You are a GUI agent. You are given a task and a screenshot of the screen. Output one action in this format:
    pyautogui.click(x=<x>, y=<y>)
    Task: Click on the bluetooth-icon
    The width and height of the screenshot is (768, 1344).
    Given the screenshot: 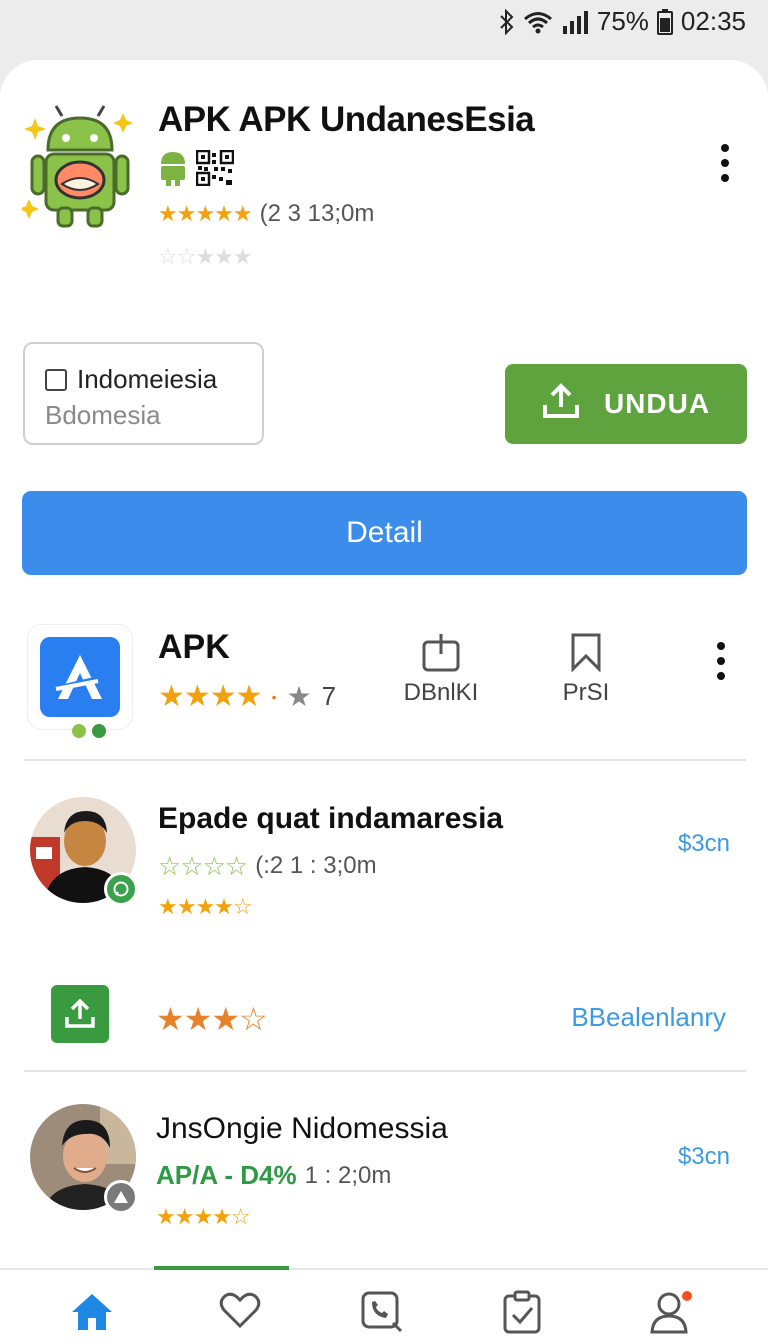 What is the action you would take?
    pyautogui.click(x=507, y=21)
    